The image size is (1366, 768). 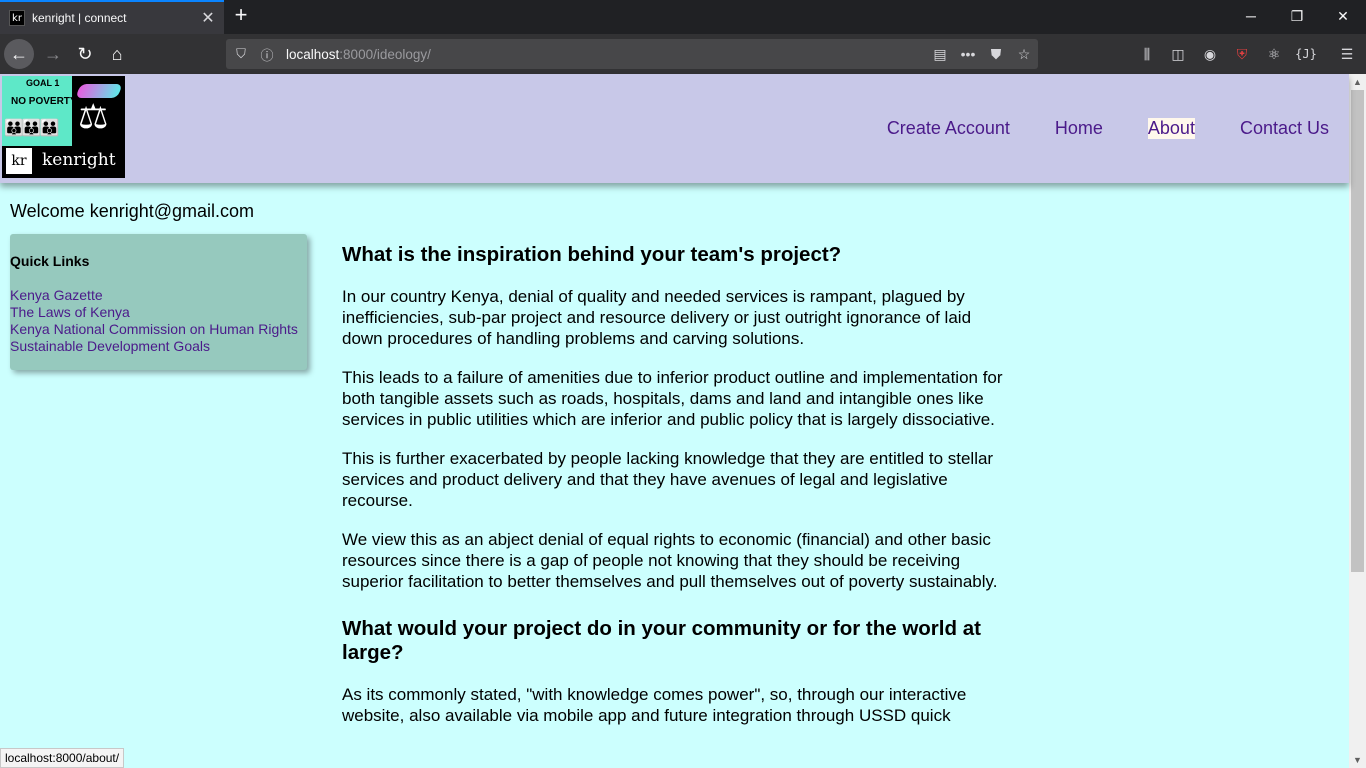 I want to click on bookmark-star-icon: ☆, so click(x=1024, y=54).